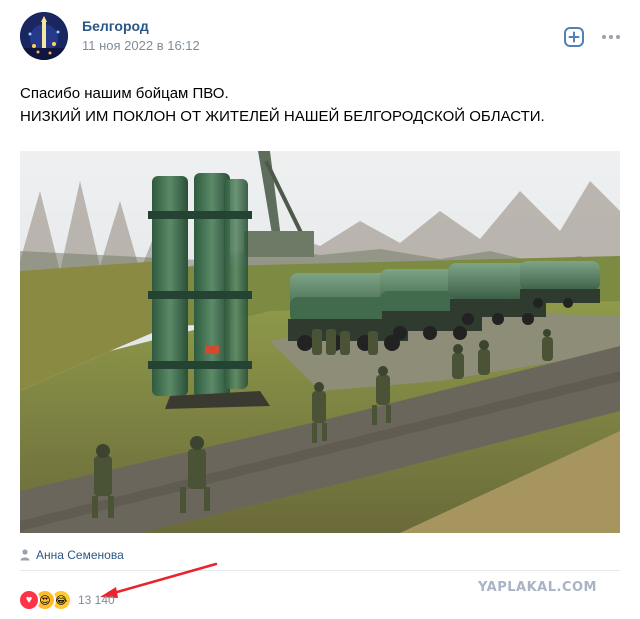 Image resolution: width=640 pixels, height=619 pixels. What do you see at coordinates (537, 587) in the screenshot?
I see `watermark: YAPLAKAL.COM` at bounding box center [537, 587].